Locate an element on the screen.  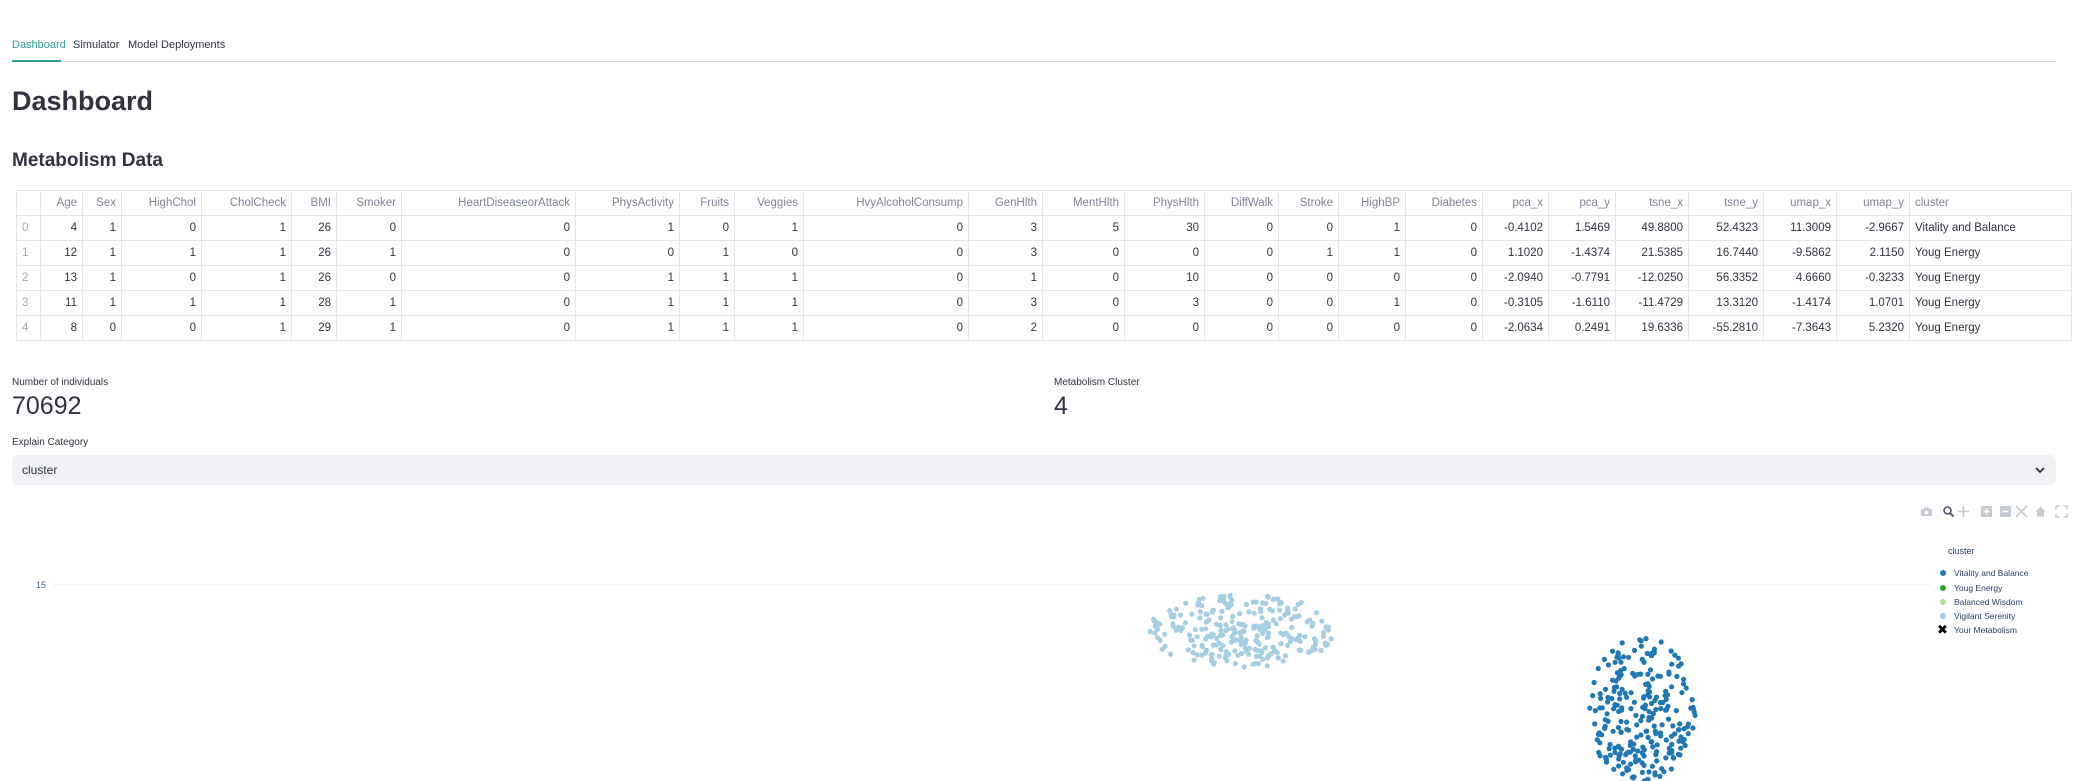
zoom-out-icon is located at coordinates (2005, 511).